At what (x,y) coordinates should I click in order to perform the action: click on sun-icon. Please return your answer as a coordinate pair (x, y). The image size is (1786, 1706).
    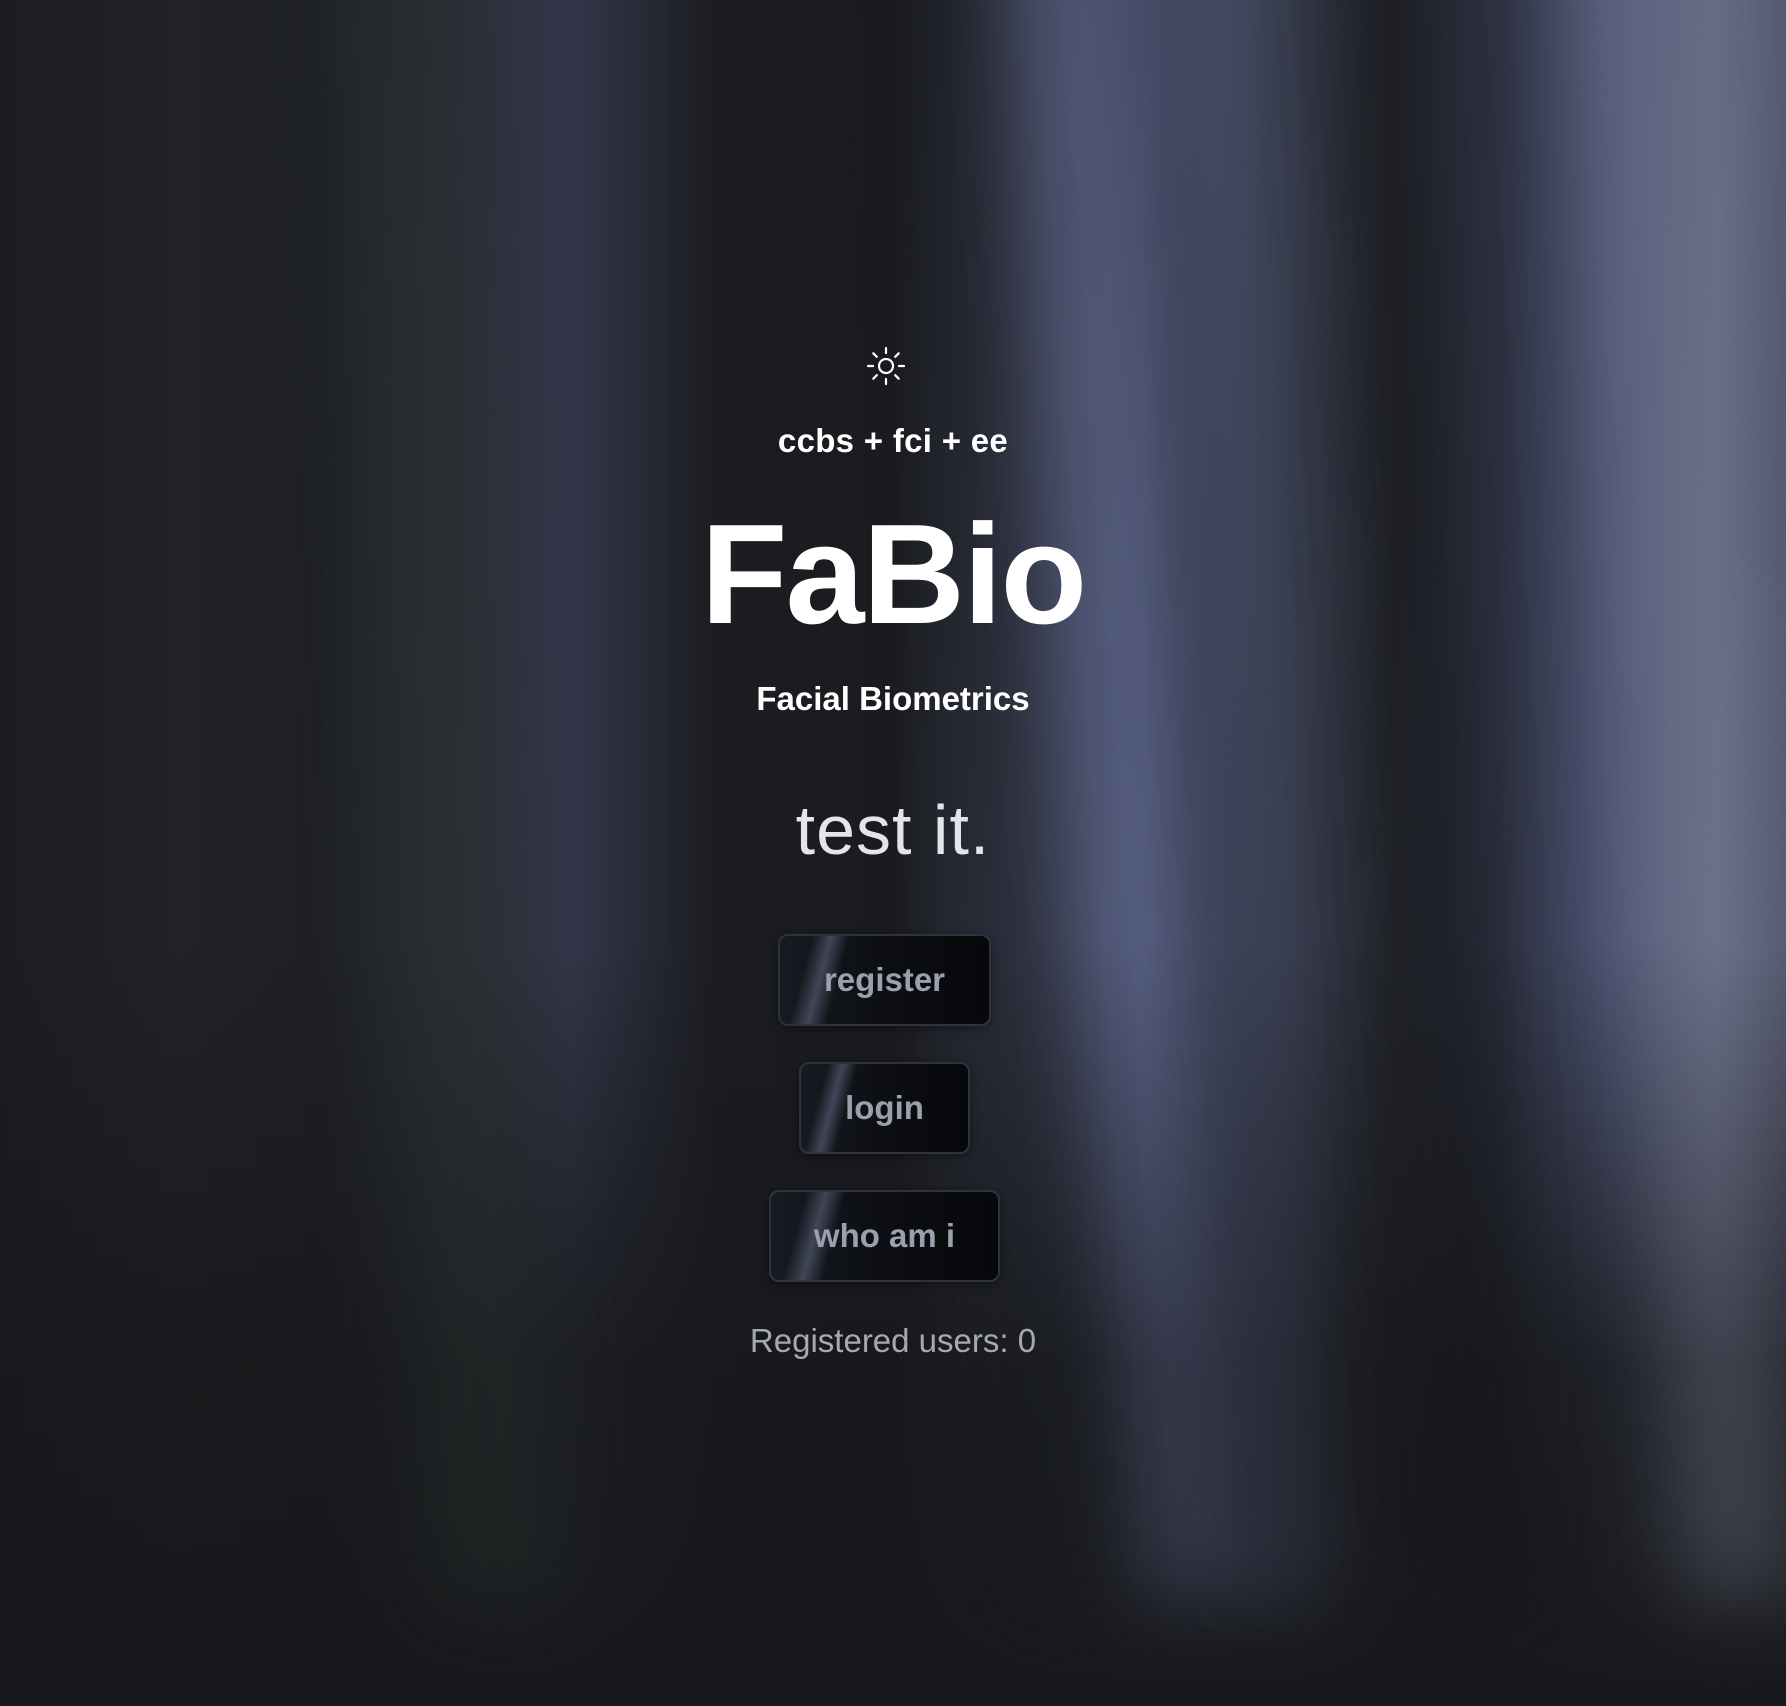
    Looking at the image, I should click on (886, 366).